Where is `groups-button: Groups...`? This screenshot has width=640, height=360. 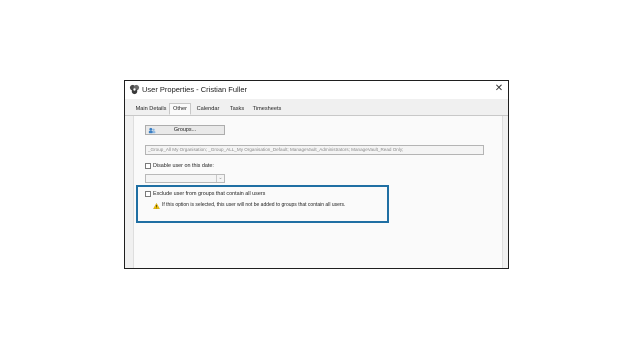
groups-button: Groups... is located at coordinates (185, 130).